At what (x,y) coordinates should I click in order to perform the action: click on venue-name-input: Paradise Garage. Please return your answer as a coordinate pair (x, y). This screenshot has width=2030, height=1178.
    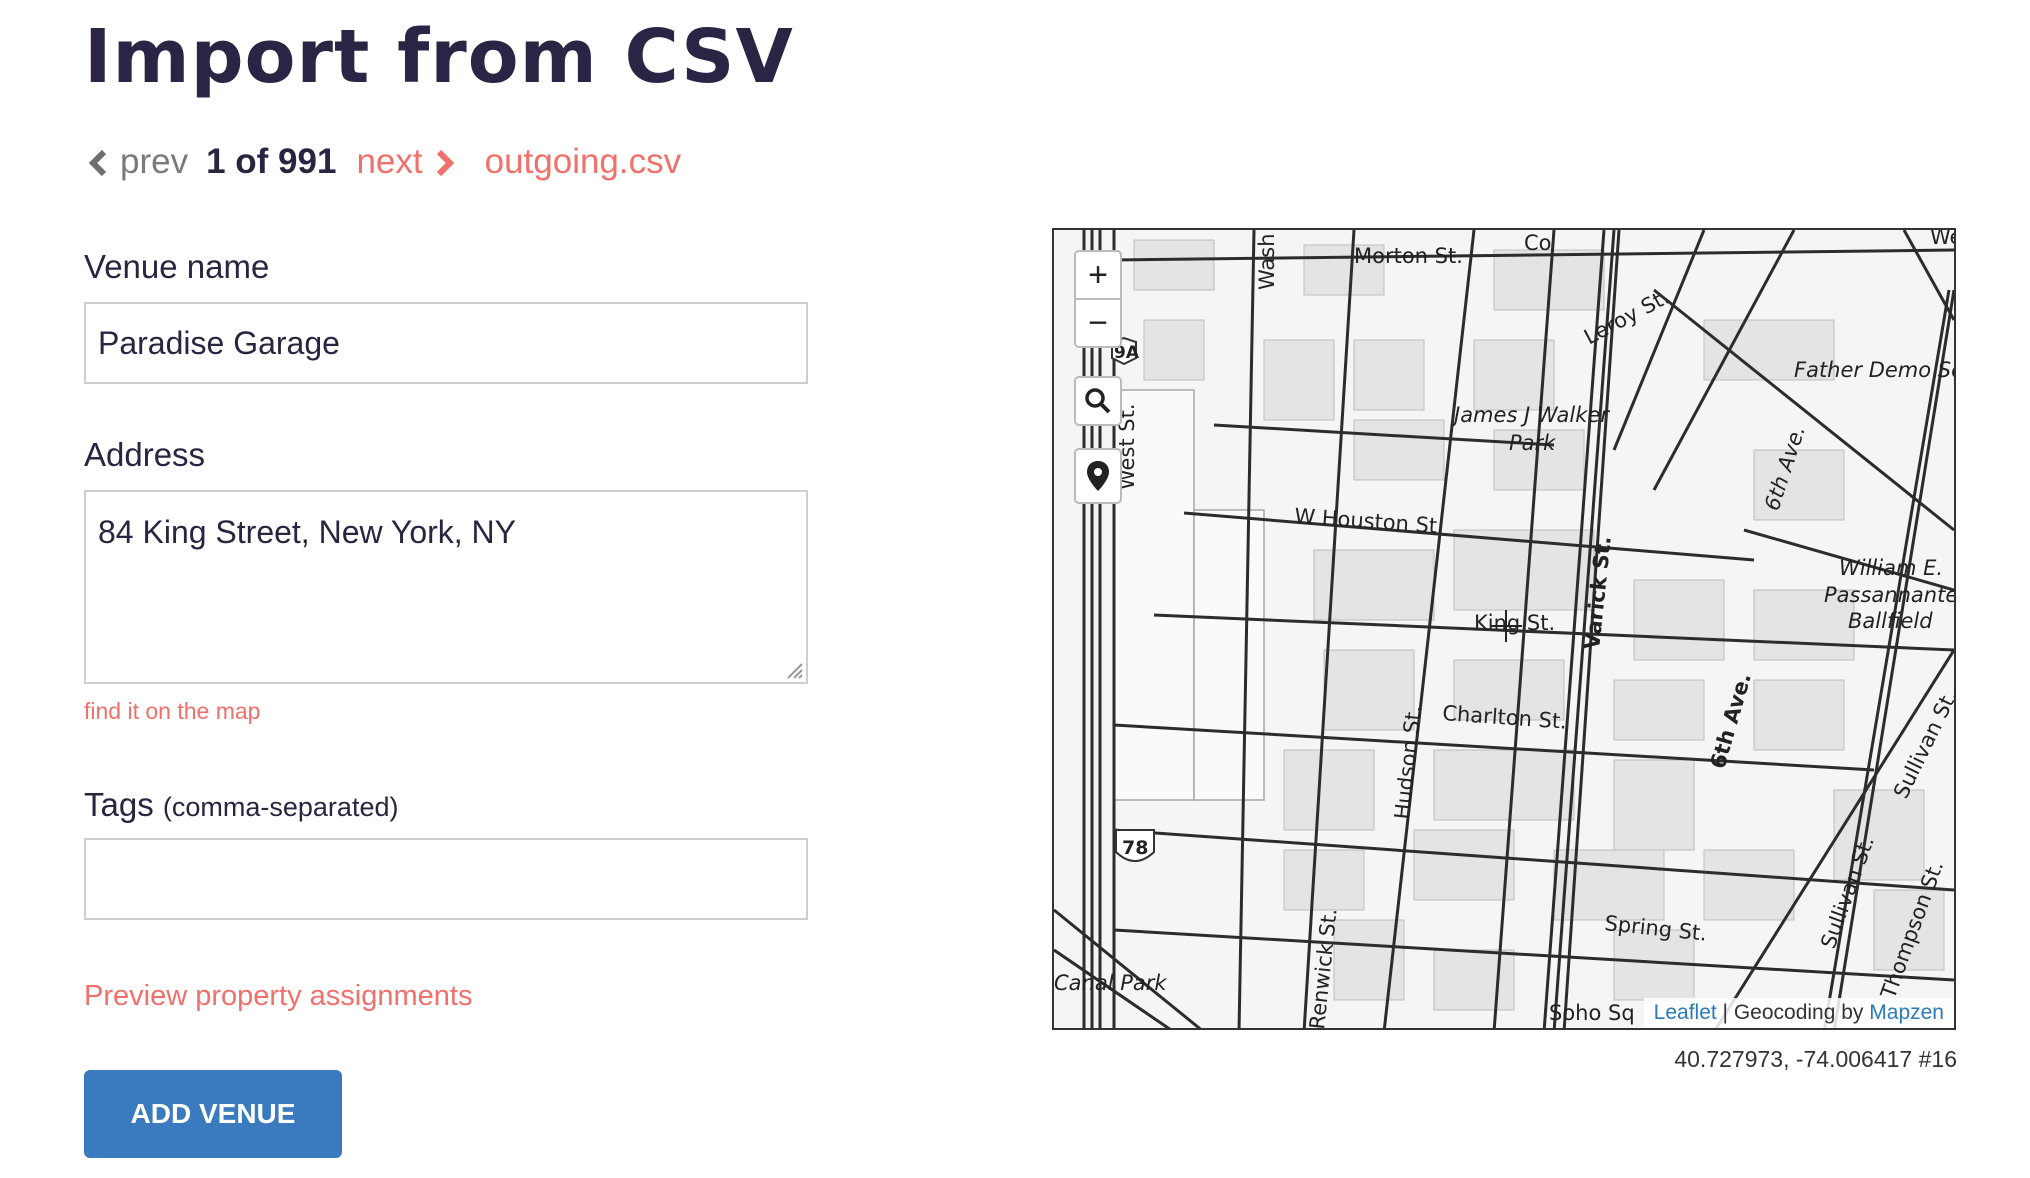
    Looking at the image, I should click on (446, 343).